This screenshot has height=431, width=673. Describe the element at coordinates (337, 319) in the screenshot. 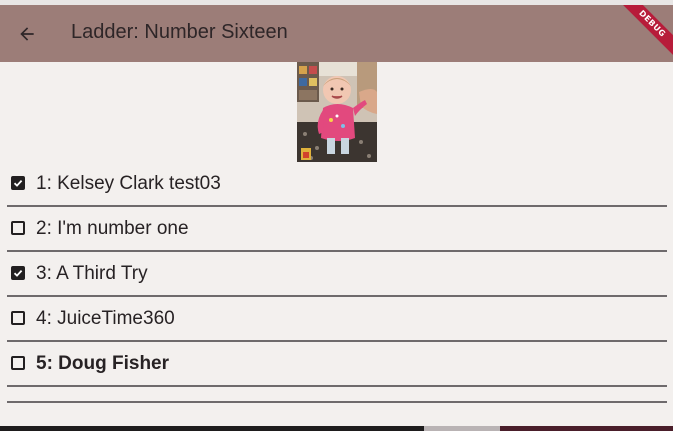

I see `player-row: 4: JuiceTime360` at that location.